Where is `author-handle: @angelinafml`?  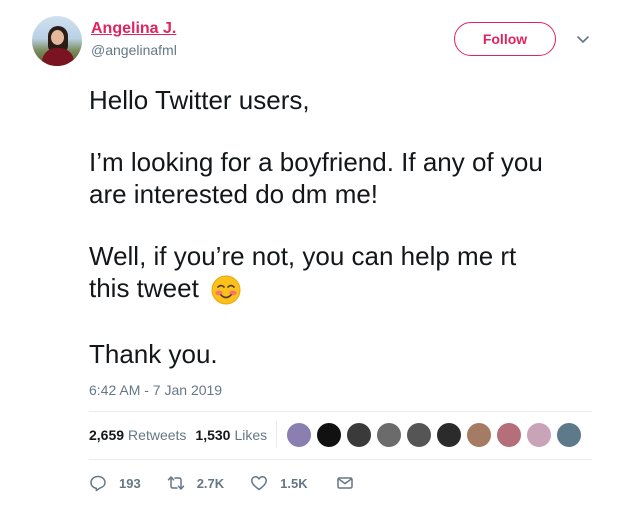
author-handle: @angelinafml is located at coordinates (134, 50).